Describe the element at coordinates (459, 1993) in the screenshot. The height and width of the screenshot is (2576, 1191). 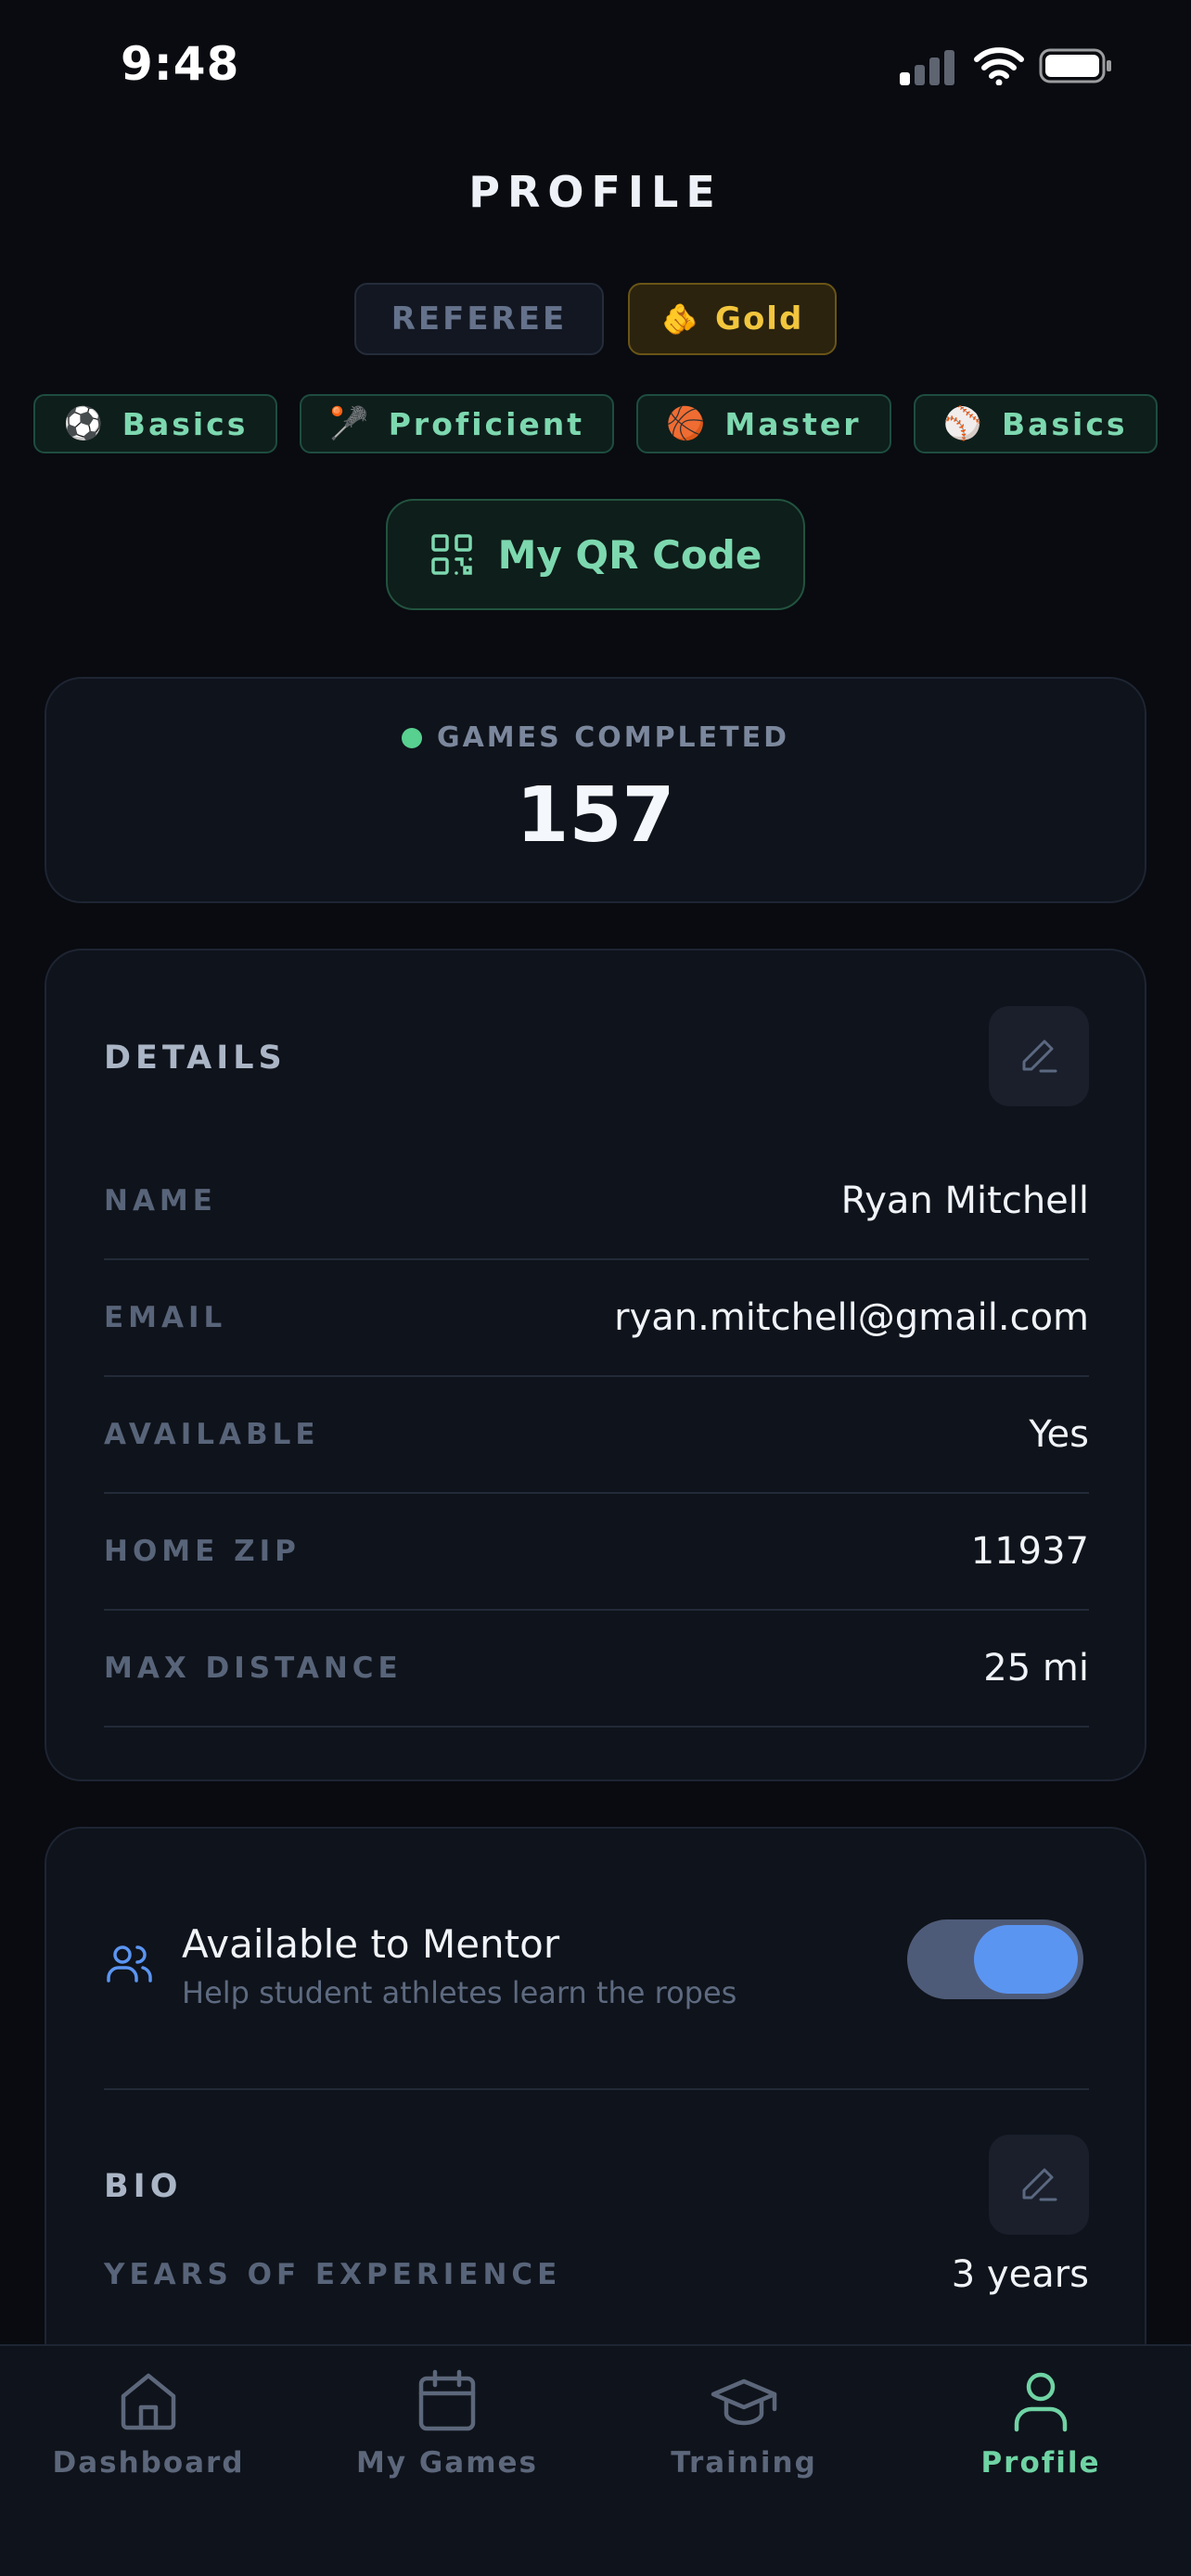
I see `mentor-subtitle: Help student athletes learn the ropes` at that location.